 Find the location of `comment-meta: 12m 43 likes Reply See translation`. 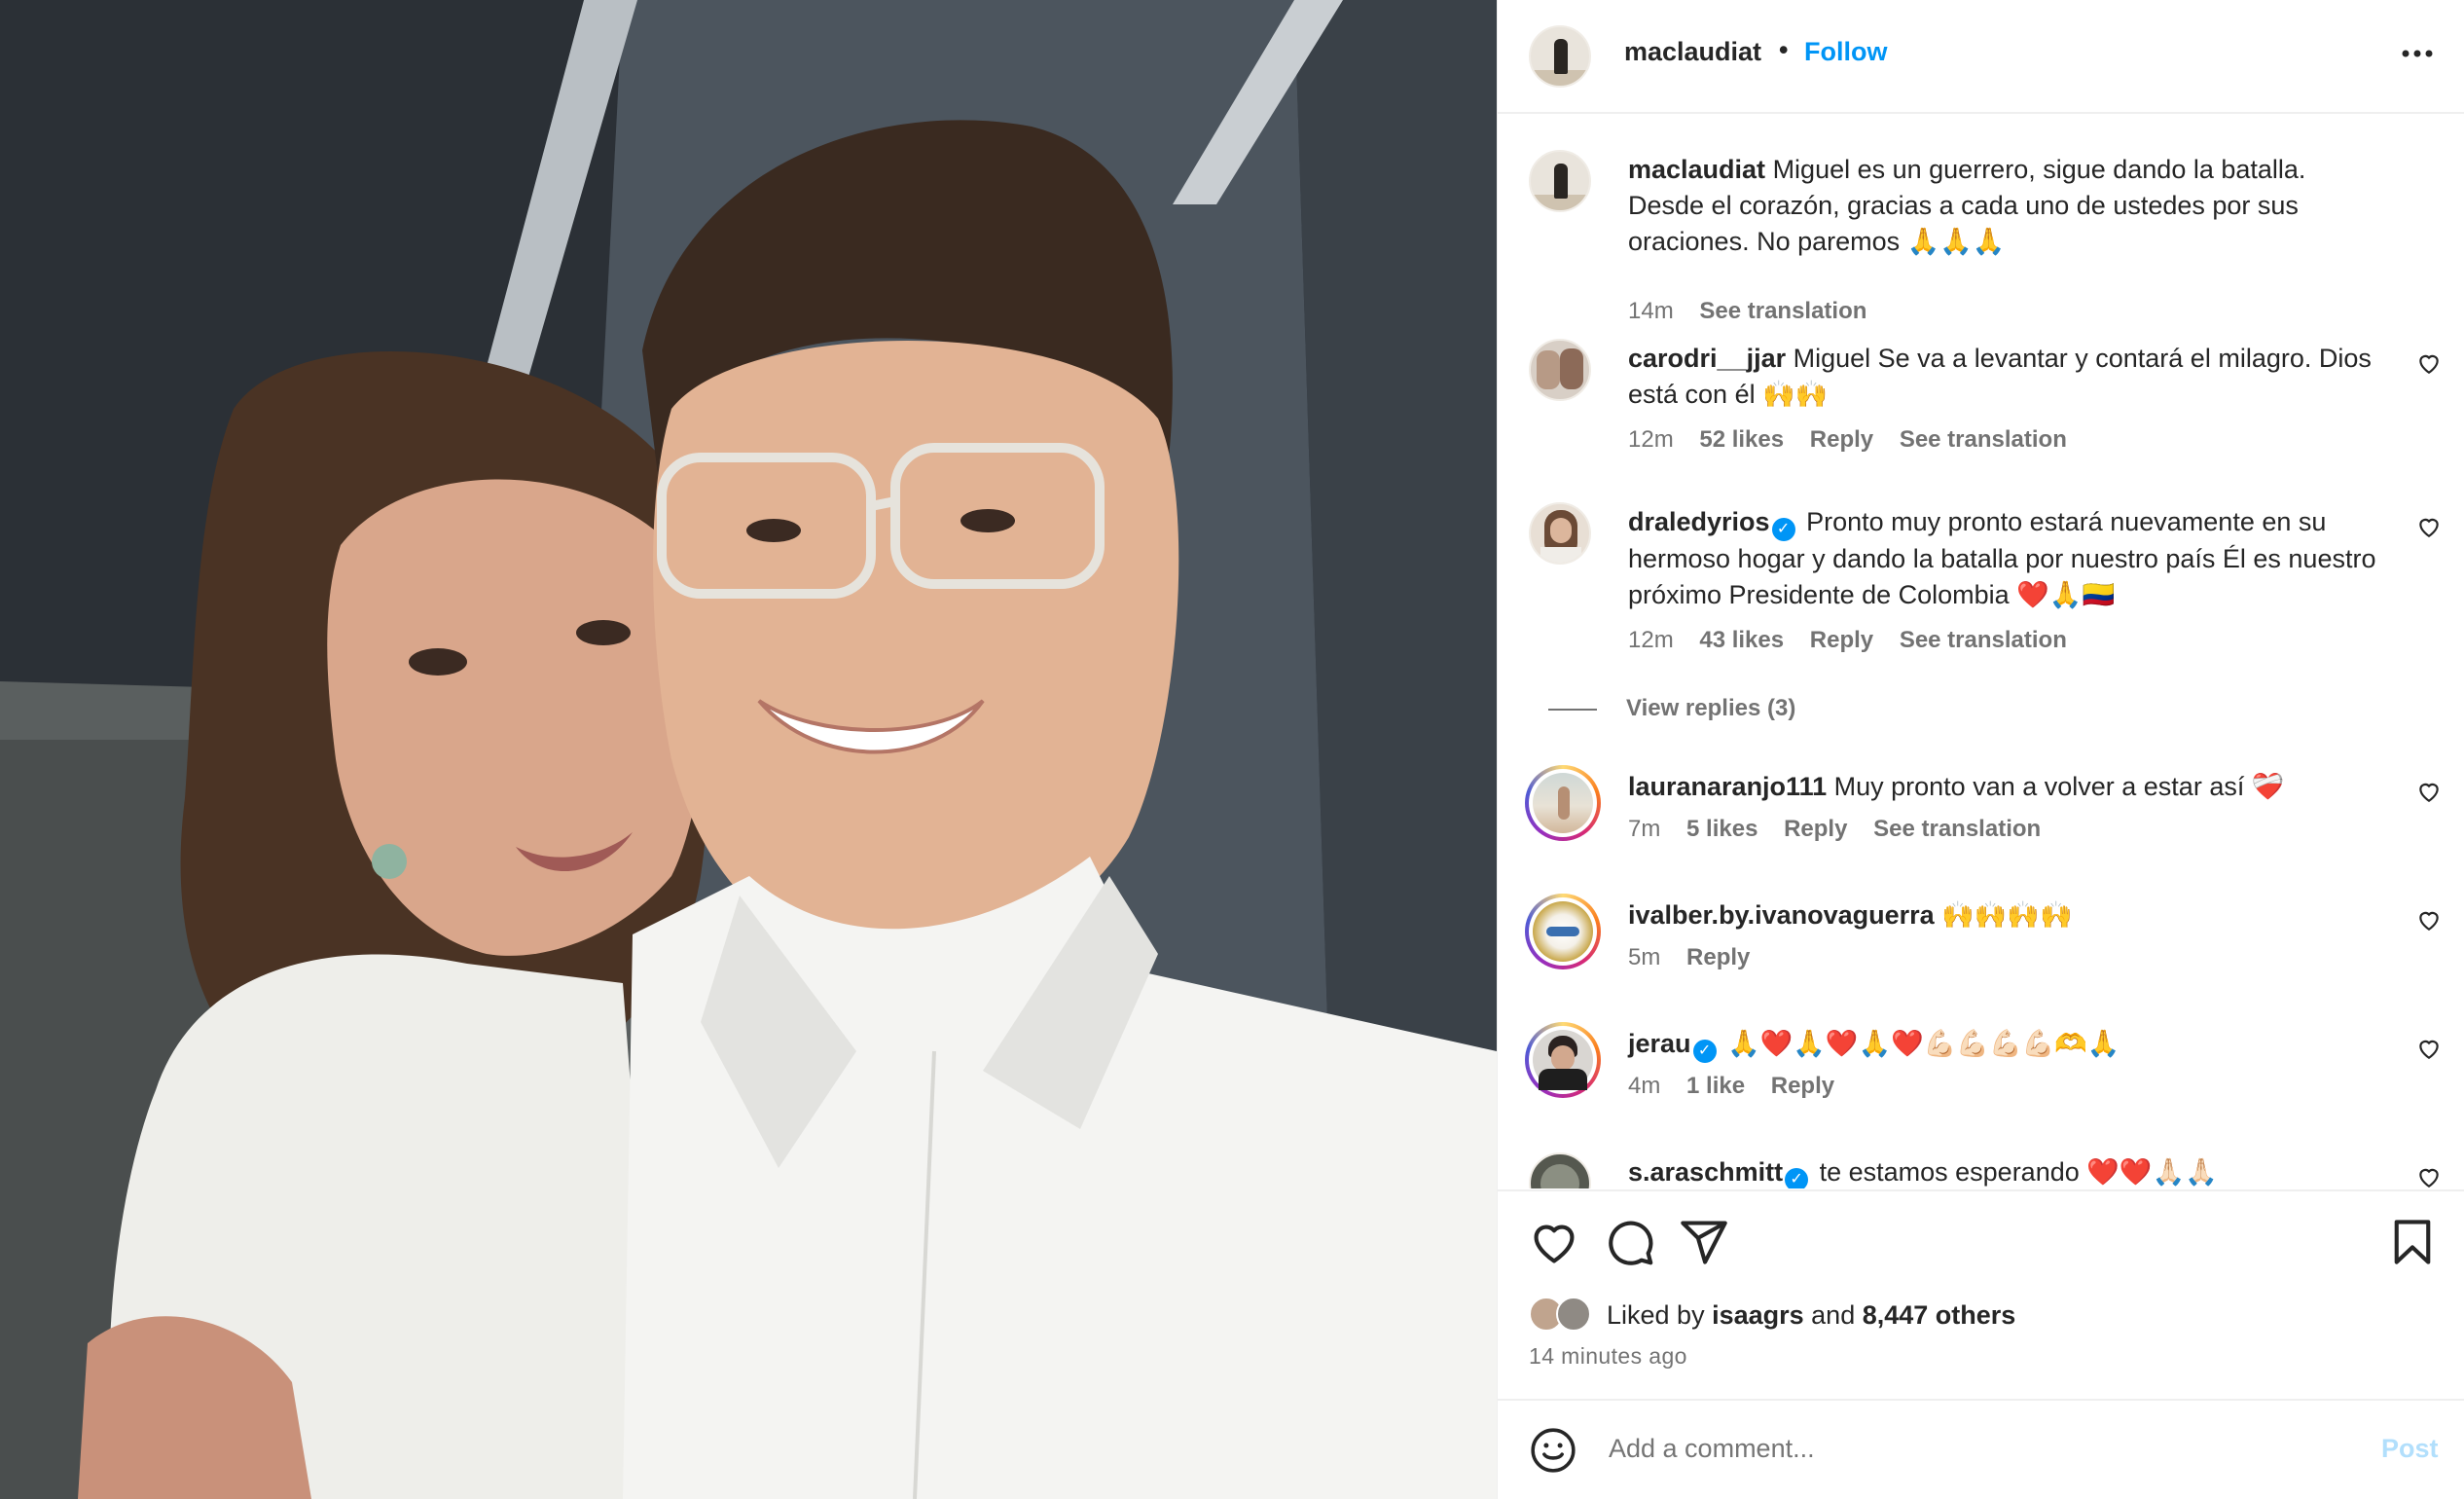

comment-meta: 12m 43 likes Reply See translation is located at coordinates (1857, 640).